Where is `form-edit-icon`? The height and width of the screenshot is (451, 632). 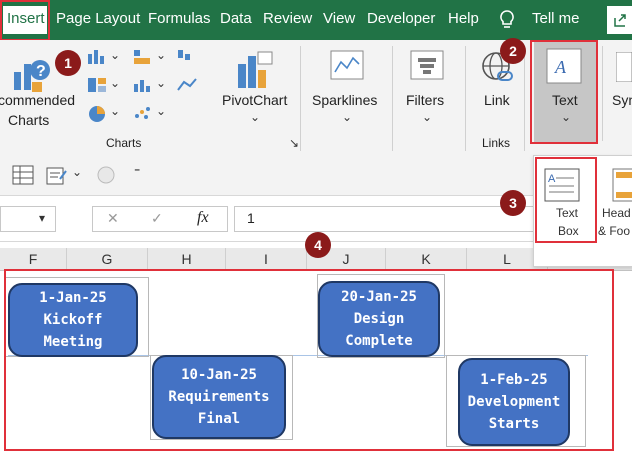 form-edit-icon is located at coordinates (57, 177).